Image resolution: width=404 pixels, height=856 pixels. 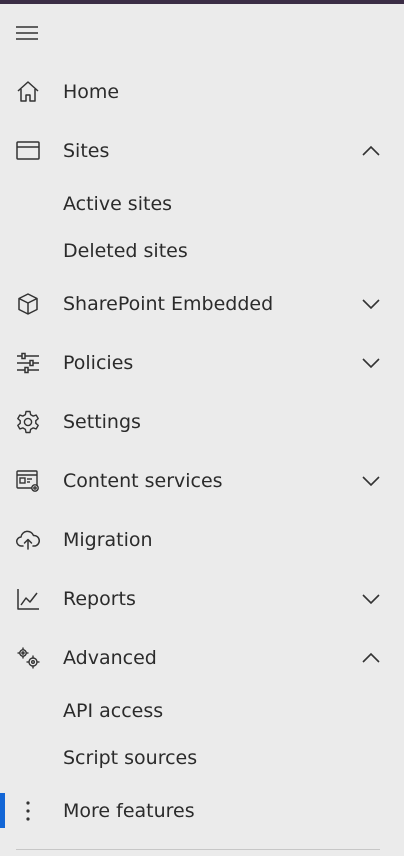 What do you see at coordinates (202, 2) in the screenshot?
I see `top-bar` at bounding box center [202, 2].